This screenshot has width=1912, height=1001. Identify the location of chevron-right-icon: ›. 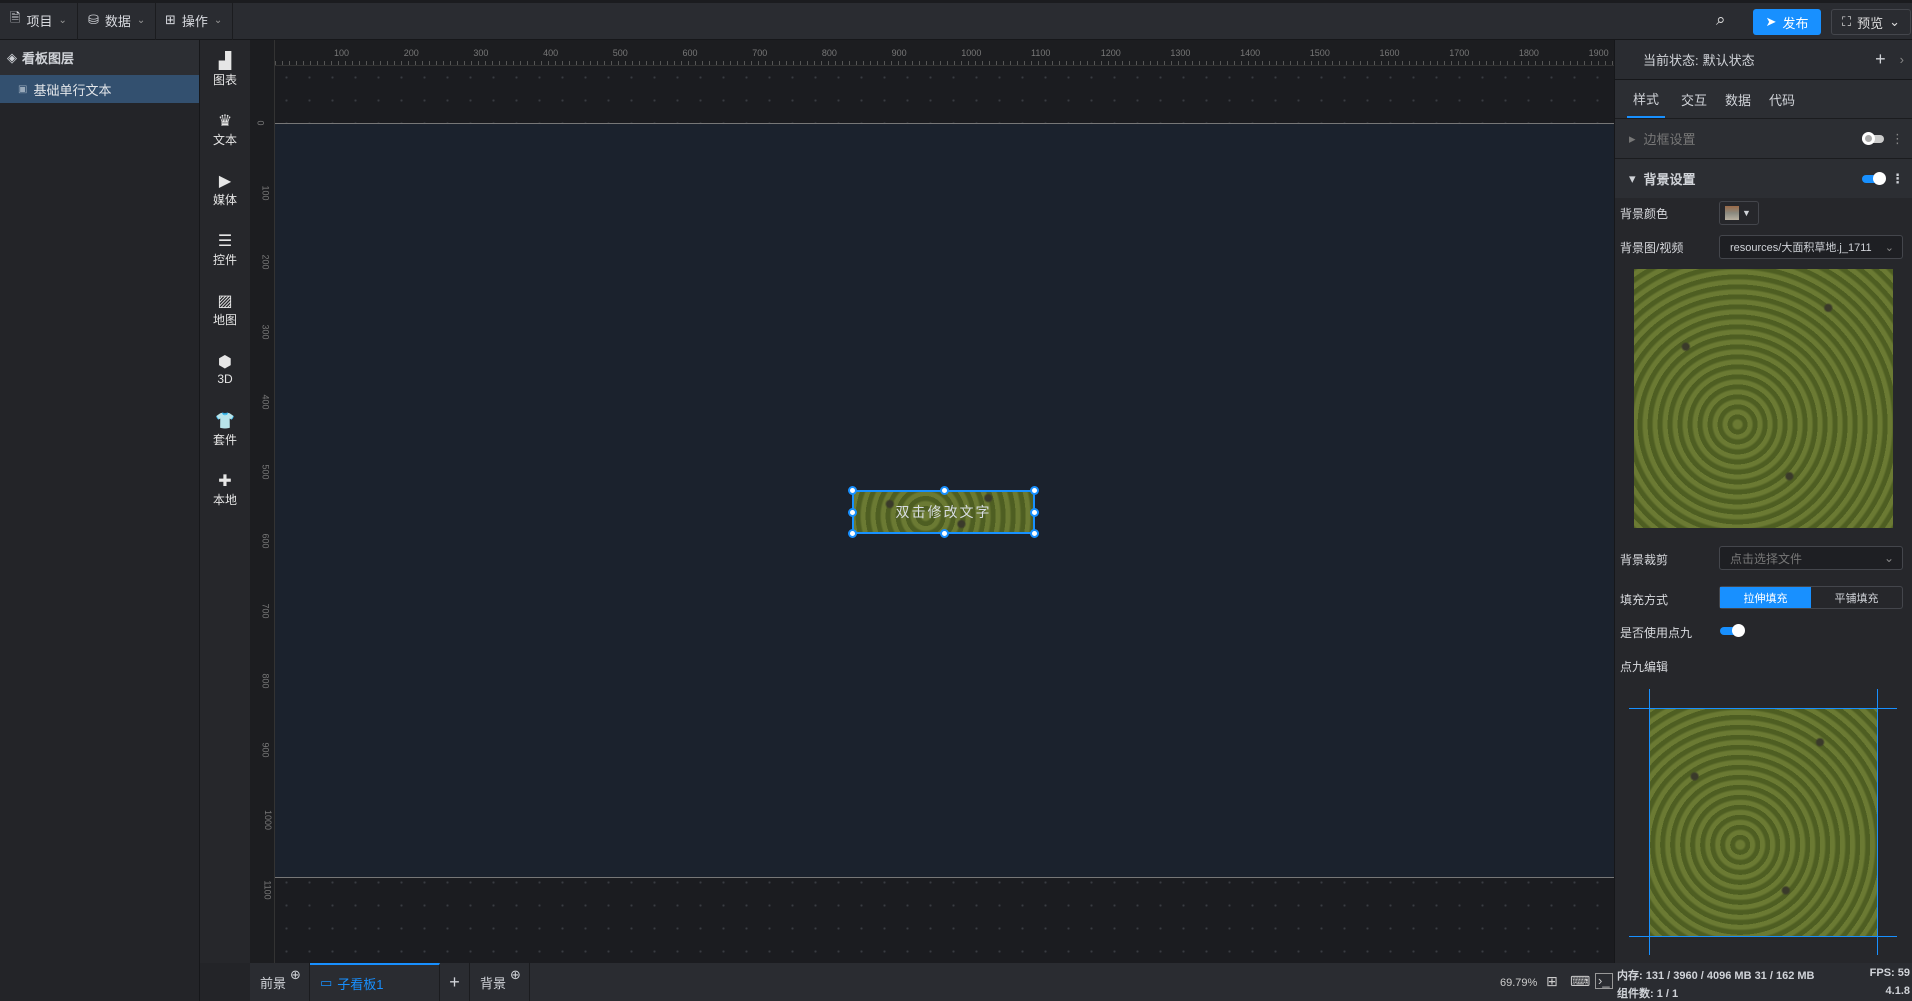
(1902, 59).